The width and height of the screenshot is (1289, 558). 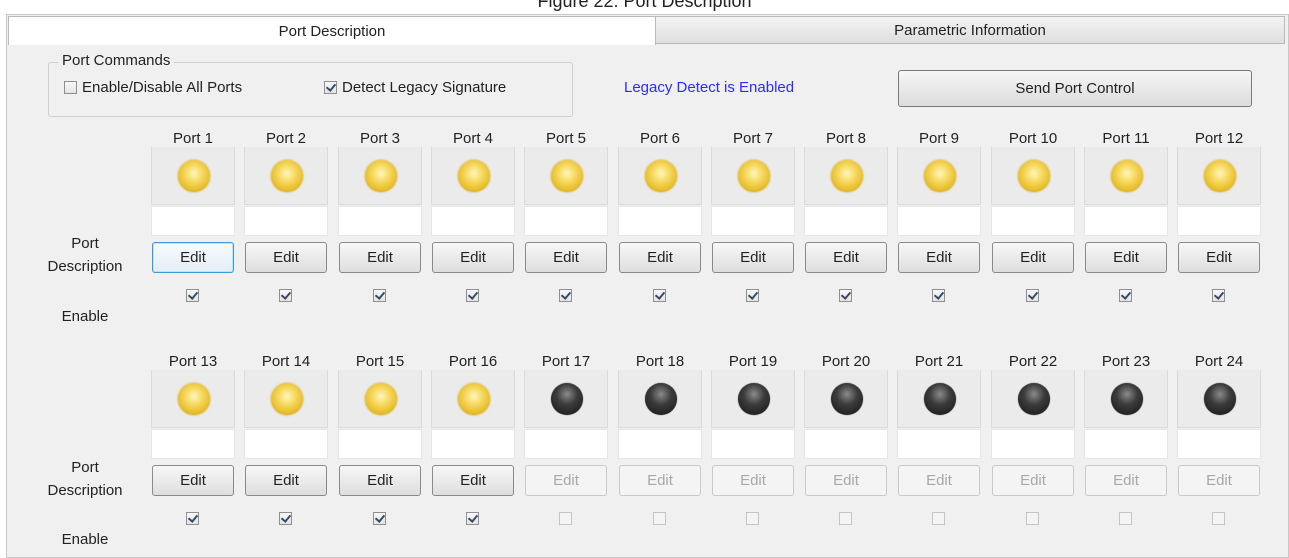 I want to click on port-name: Port 13, so click(x=193, y=361).